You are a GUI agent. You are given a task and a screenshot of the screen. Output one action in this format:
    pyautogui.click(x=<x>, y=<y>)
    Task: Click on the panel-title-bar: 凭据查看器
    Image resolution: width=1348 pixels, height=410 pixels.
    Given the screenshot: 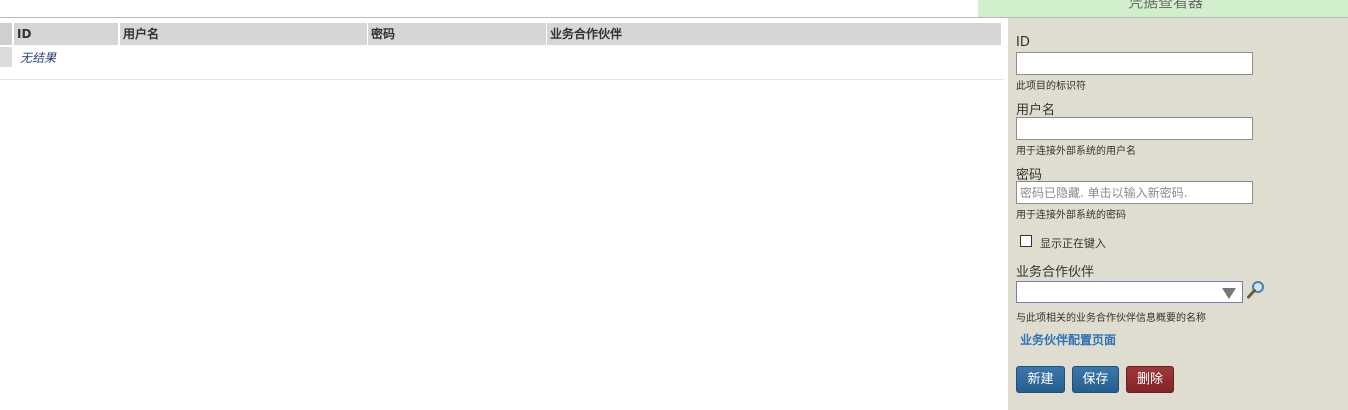 What is the action you would take?
    pyautogui.click(x=1163, y=8)
    